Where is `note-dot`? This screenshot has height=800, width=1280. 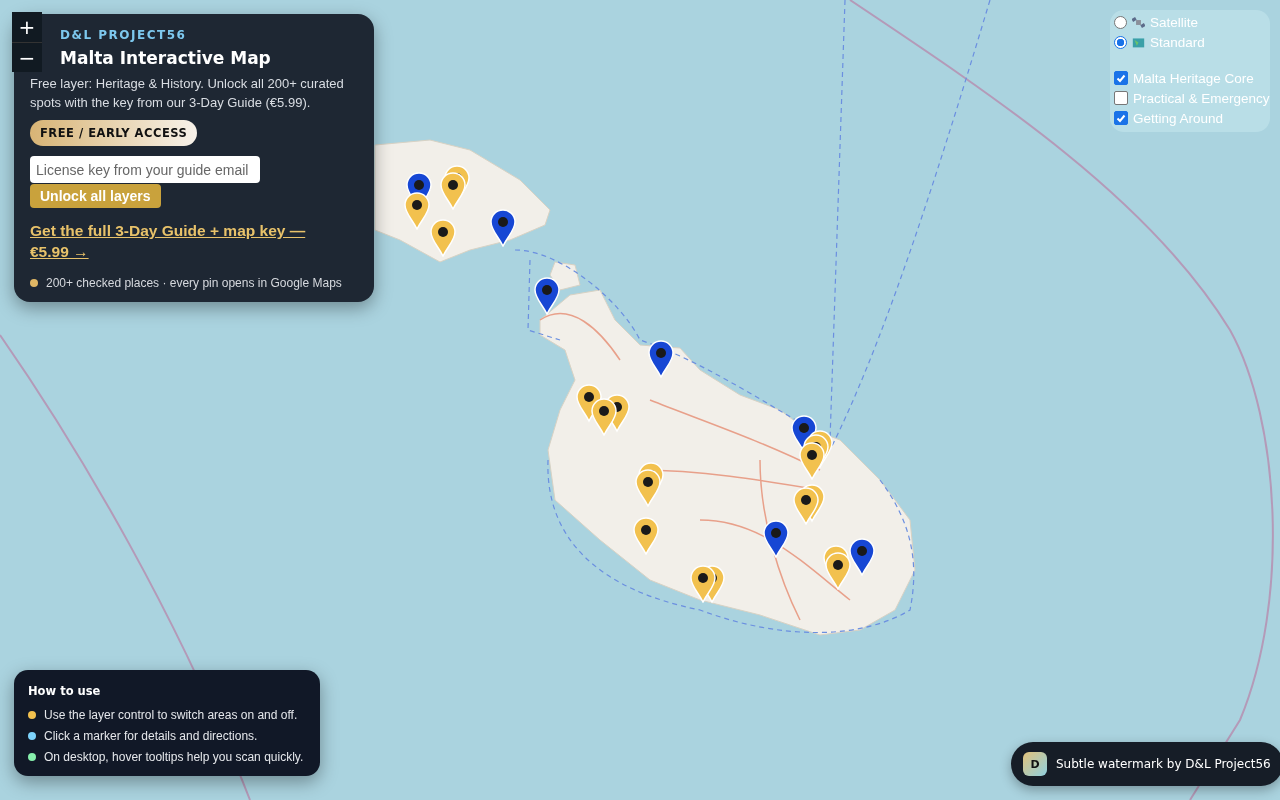
note-dot is located at coordinates (34, 283).